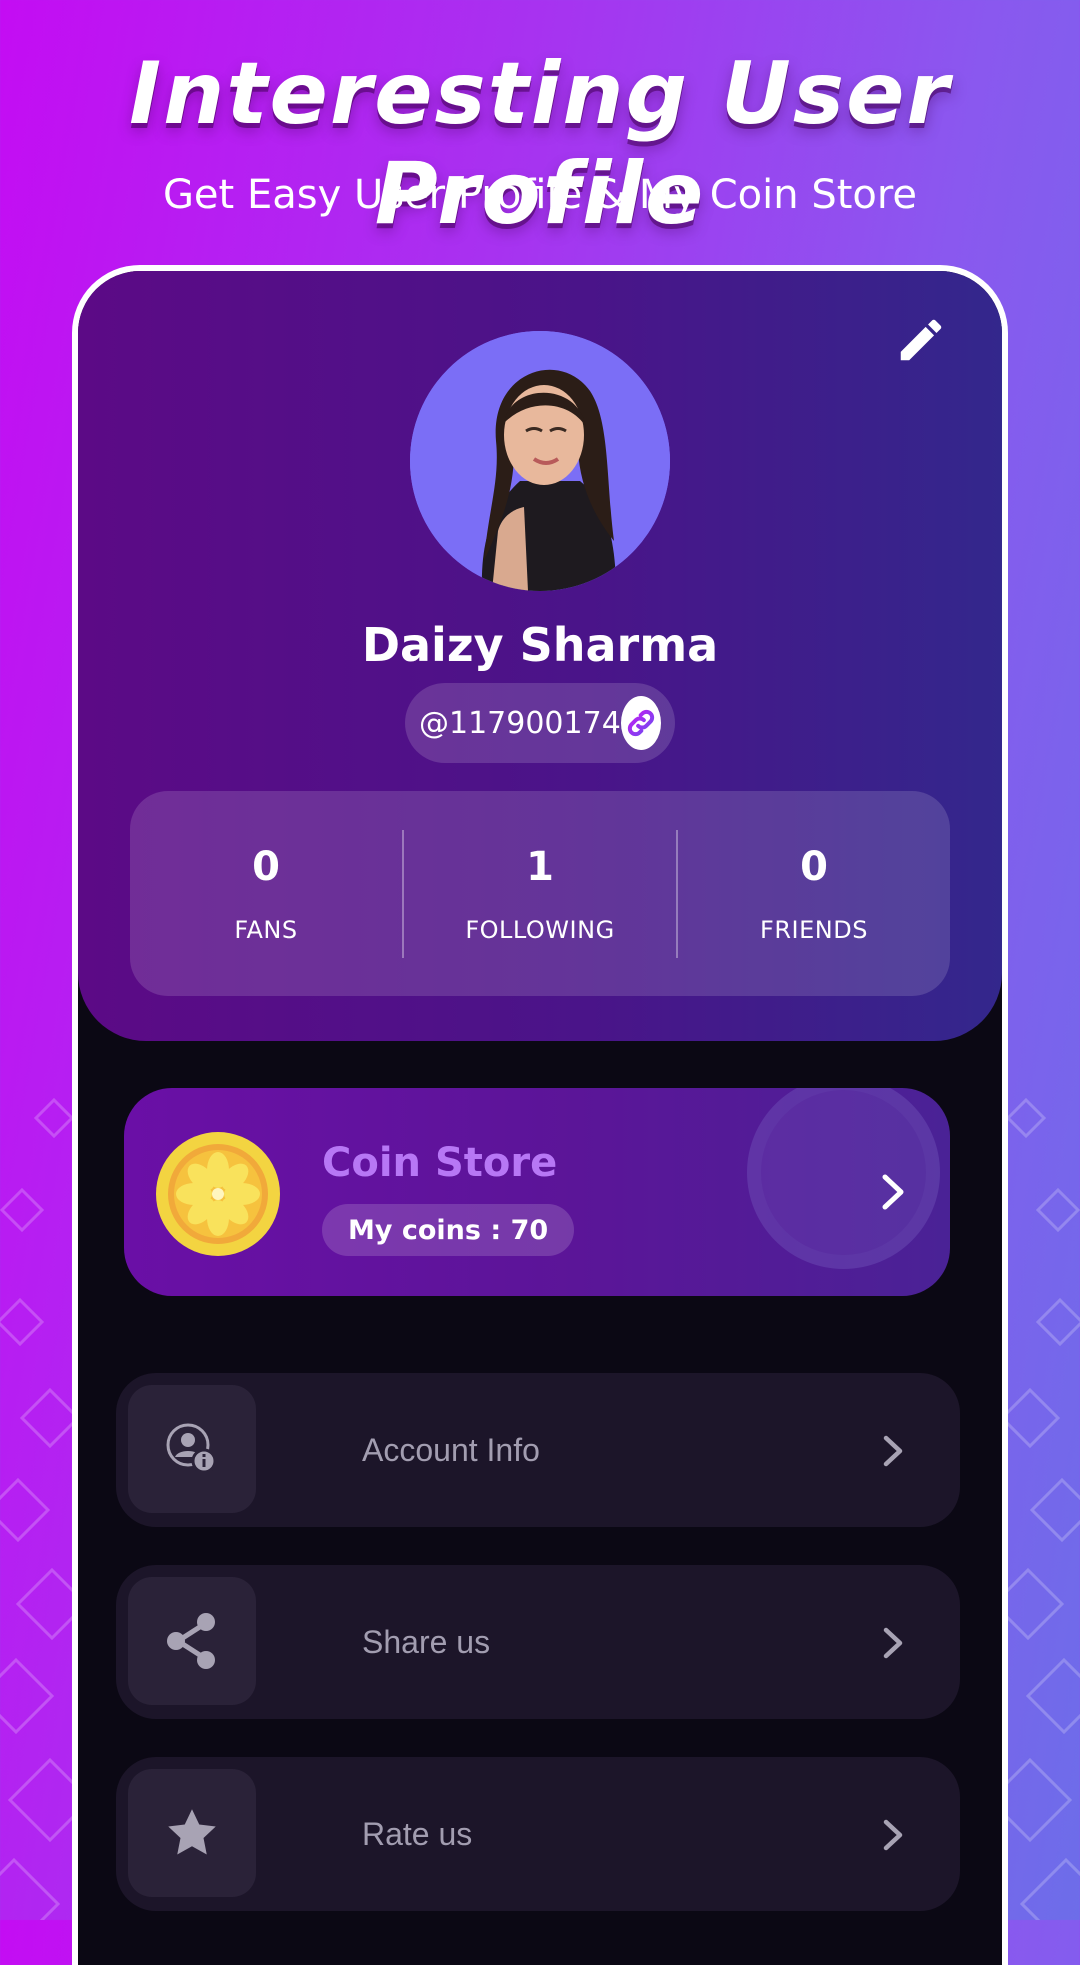  I want to click on menu-item-rate-us: Rate us, so click(538, 1834).